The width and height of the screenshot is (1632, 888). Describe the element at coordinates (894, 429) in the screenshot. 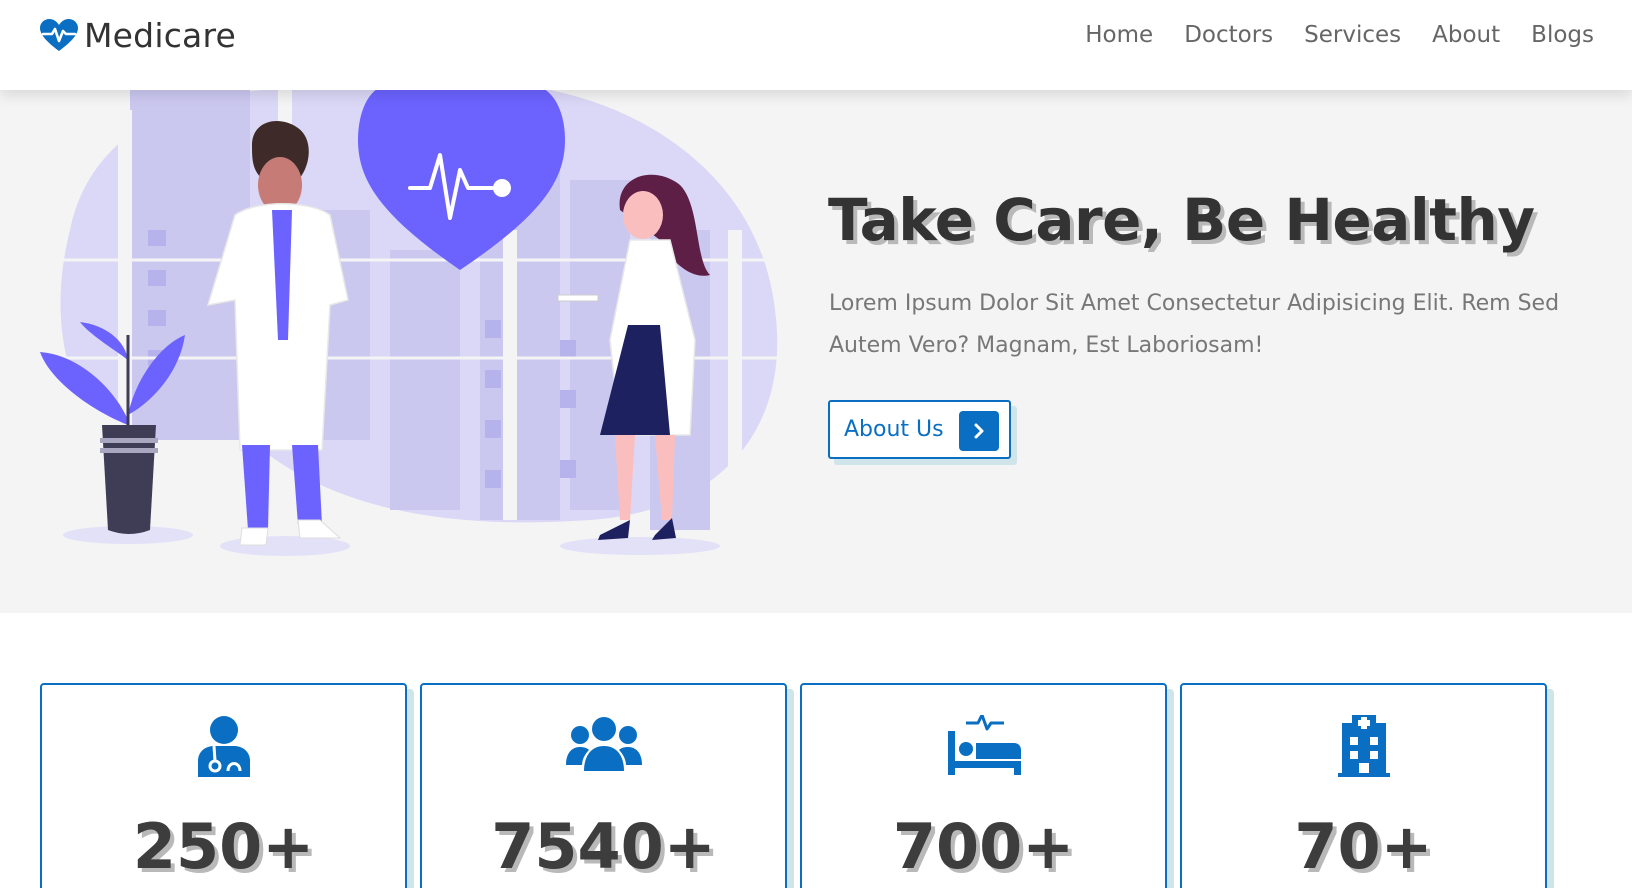

I see `about-us-button-label: About Us` at that location.